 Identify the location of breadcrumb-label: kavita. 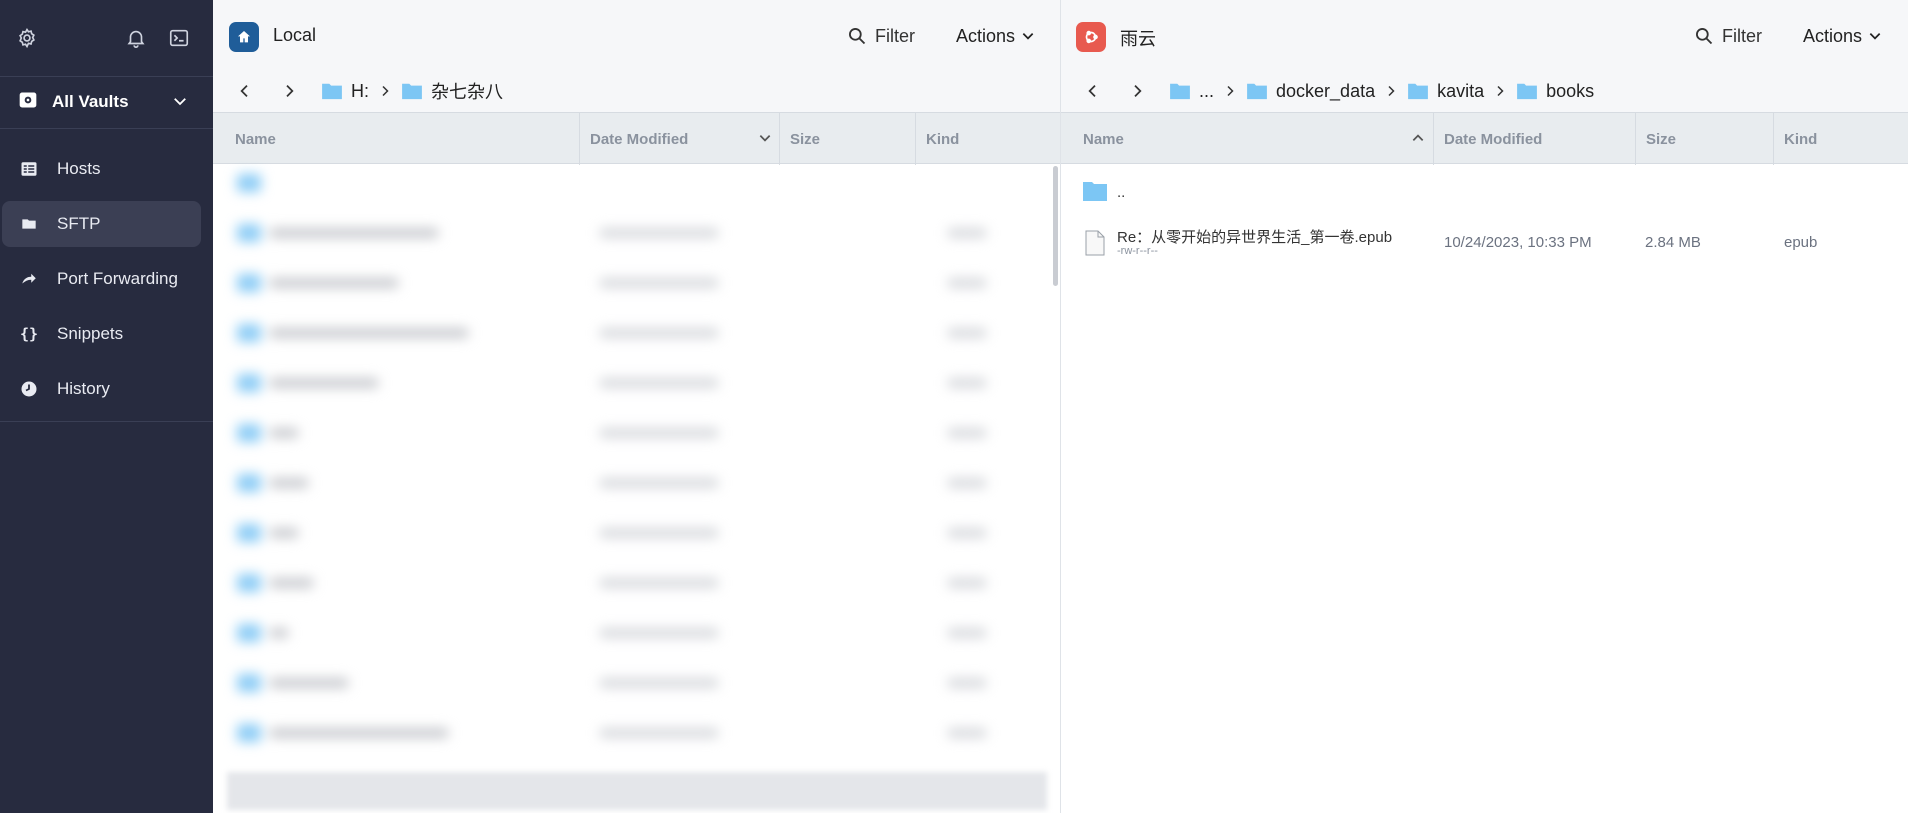
(1461, 90).